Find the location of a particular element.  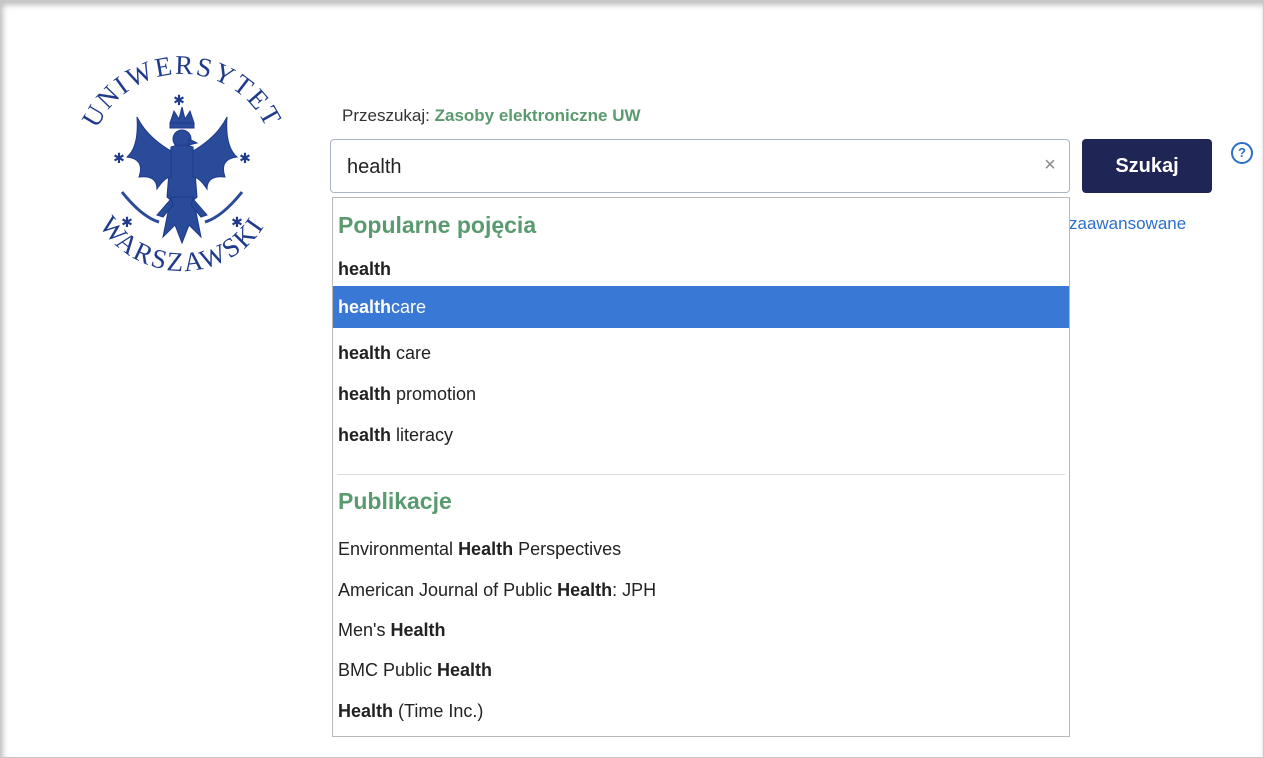

advanced-search-link: zaawansowane is located at coordinates (1127, 224).